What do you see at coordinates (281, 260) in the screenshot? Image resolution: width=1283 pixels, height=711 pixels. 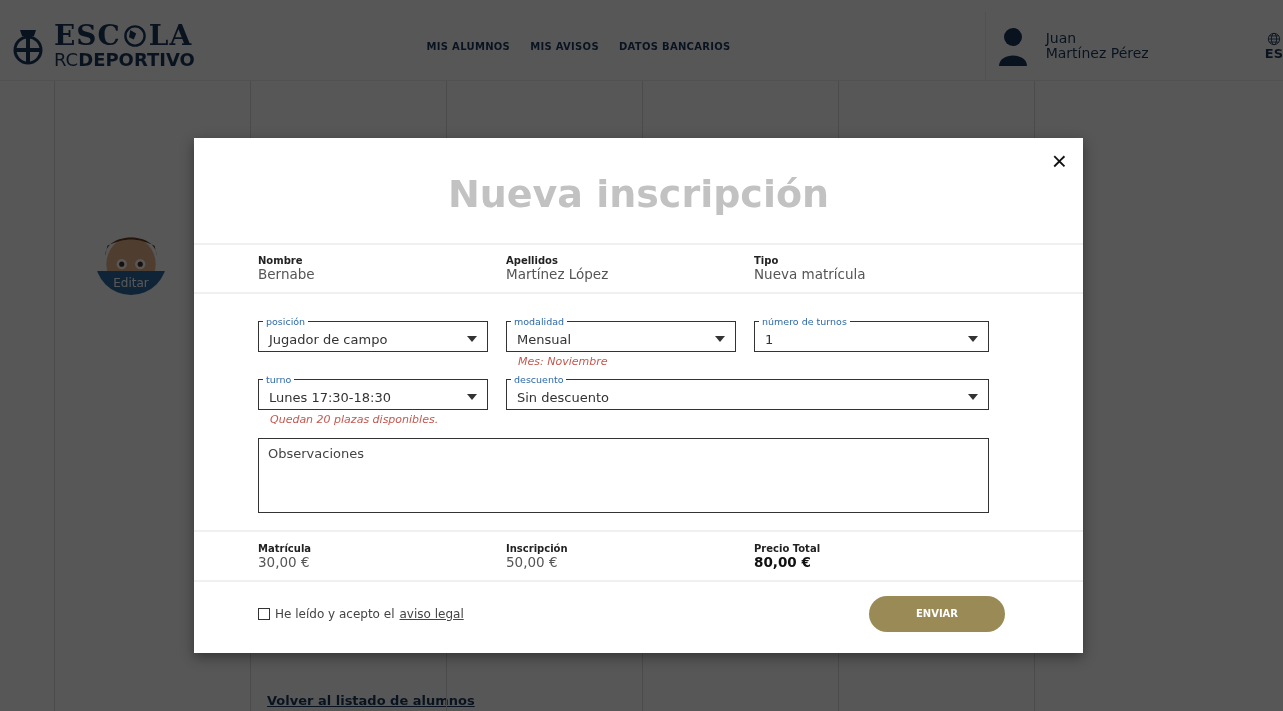 I see `field-label: Nombre` at bounding box center [281, 260].